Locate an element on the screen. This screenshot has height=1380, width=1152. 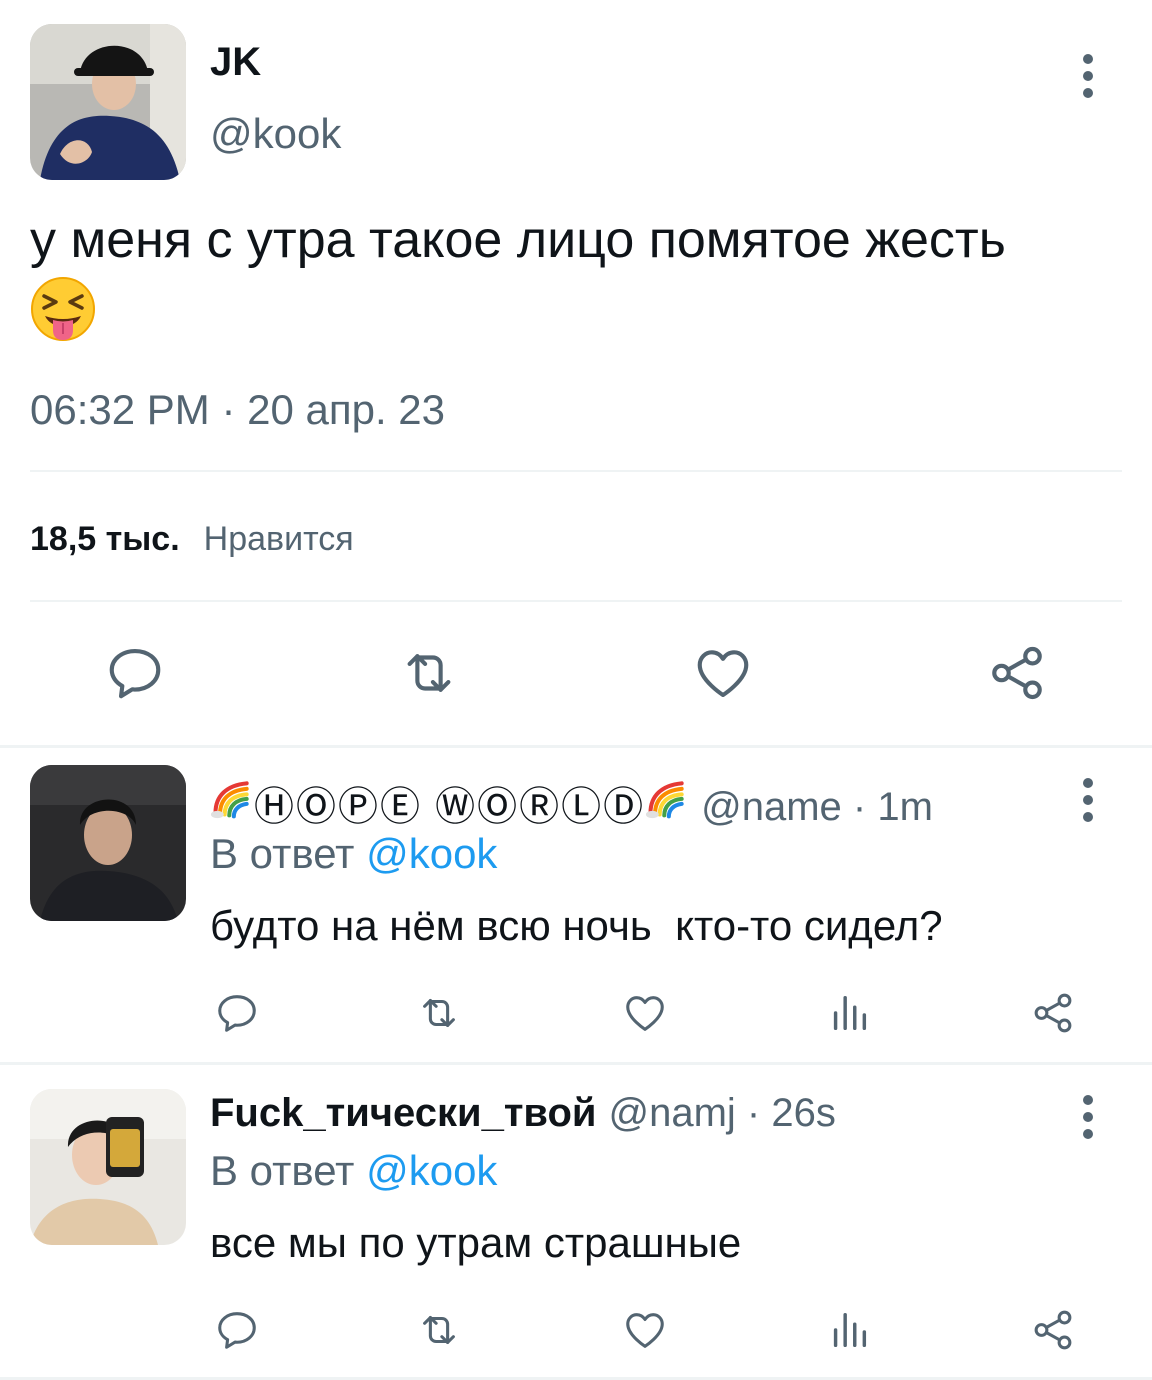
author-display-name: JK is located at coordinates (235, 62).